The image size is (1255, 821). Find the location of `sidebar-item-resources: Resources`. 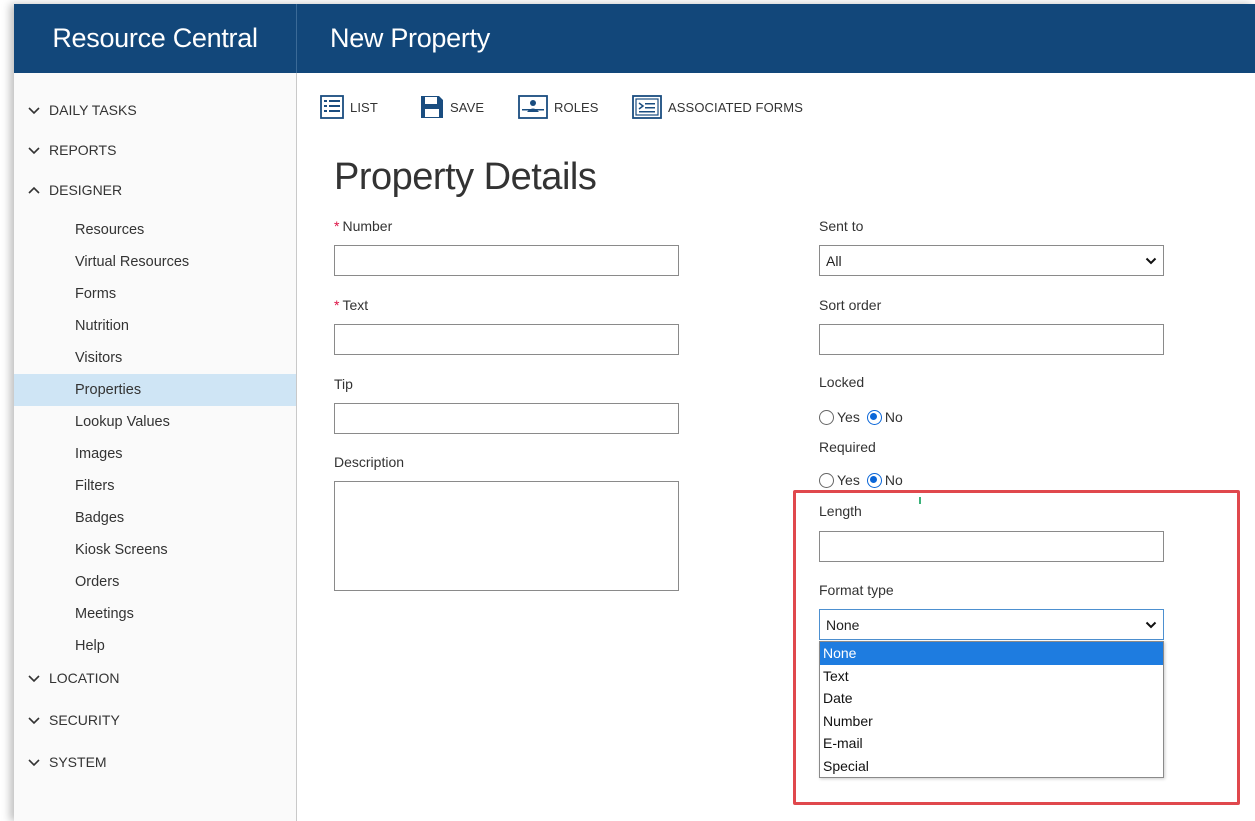

sidebar-item-resources: Resources is located at coordinates (155, 230).